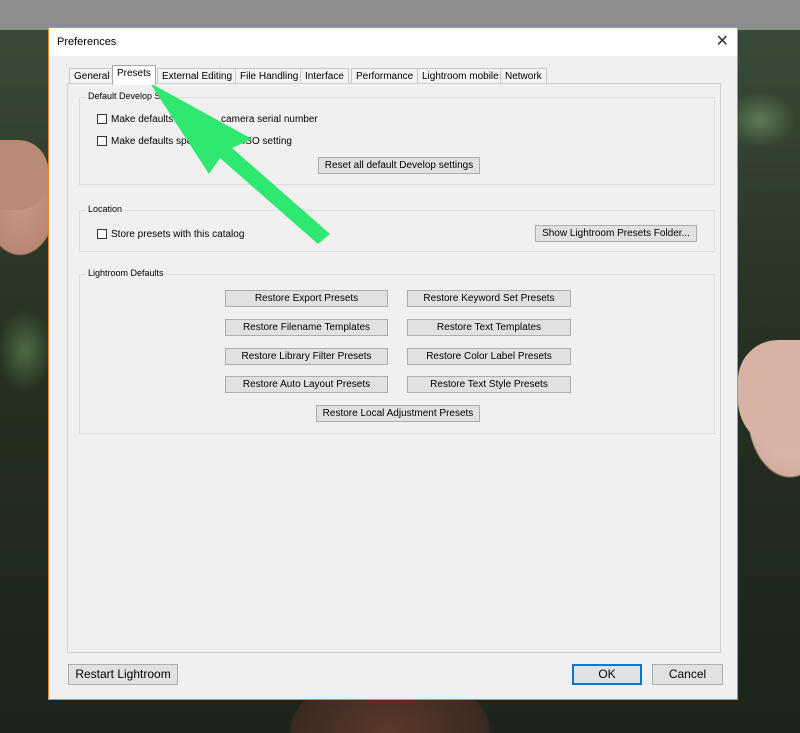  Describe the element at coordinates (306, 384) in the screenshot. I see `restore-auto-layout-presets-button: Restore Auto Layout Presets` at that location.